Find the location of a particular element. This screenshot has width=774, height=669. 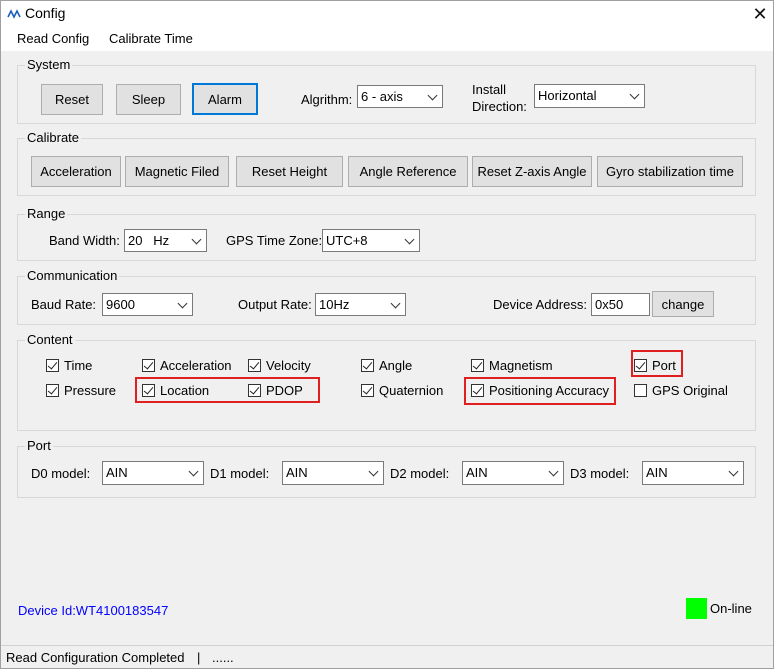

calibrate-acceleration-button: Acceleration is located at coordinates (76, 171).